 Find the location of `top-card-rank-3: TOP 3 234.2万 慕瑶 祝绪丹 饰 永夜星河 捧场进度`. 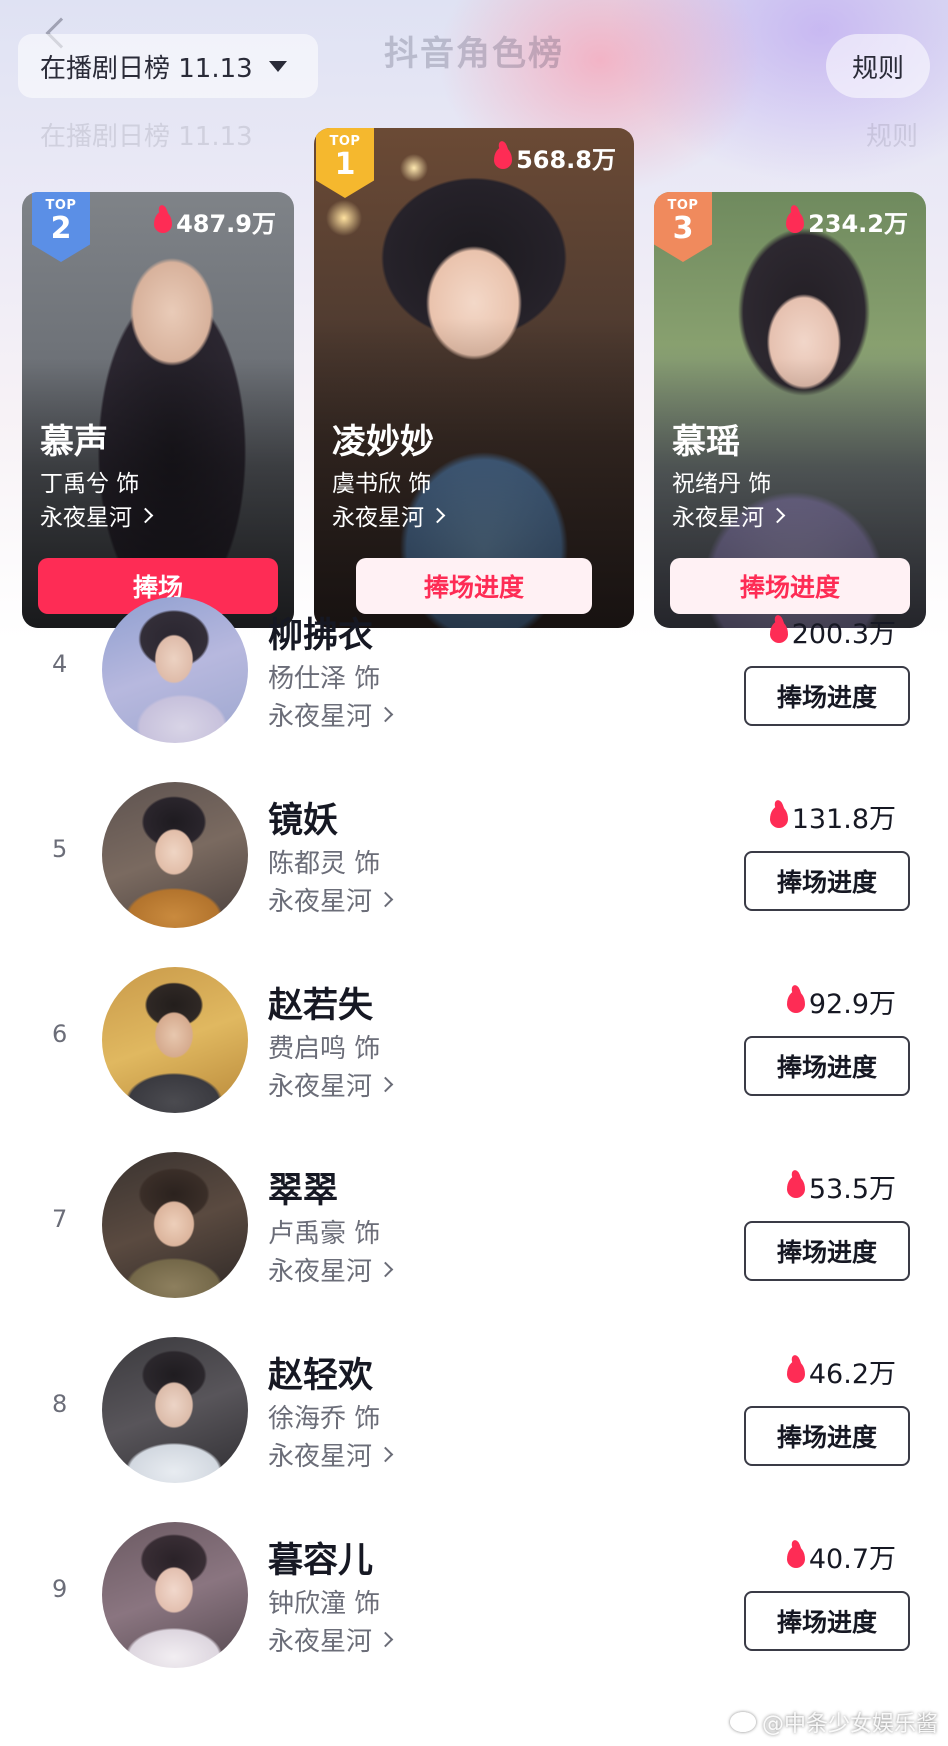

top-card-rank-3: TOP 3 234.2万 慕瑶 祝绪丹 饰 永夜星河 捧场进度 is located at coordinates (790, 410).